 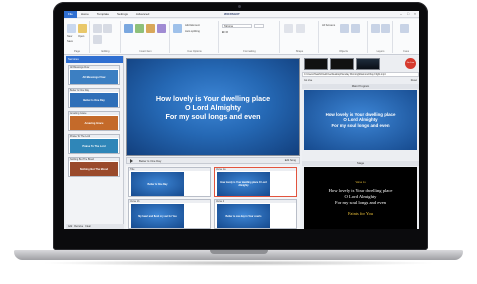 What do you see at coordinates (237, 26) in the screenshot?
I see `font-family-select: Tahoma` at bounding box center [237, 26].